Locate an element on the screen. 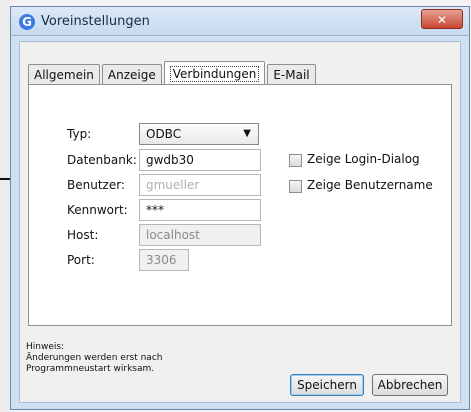 This screenshot has height=412, width=471. background-left is located at coordinates (5, 206).